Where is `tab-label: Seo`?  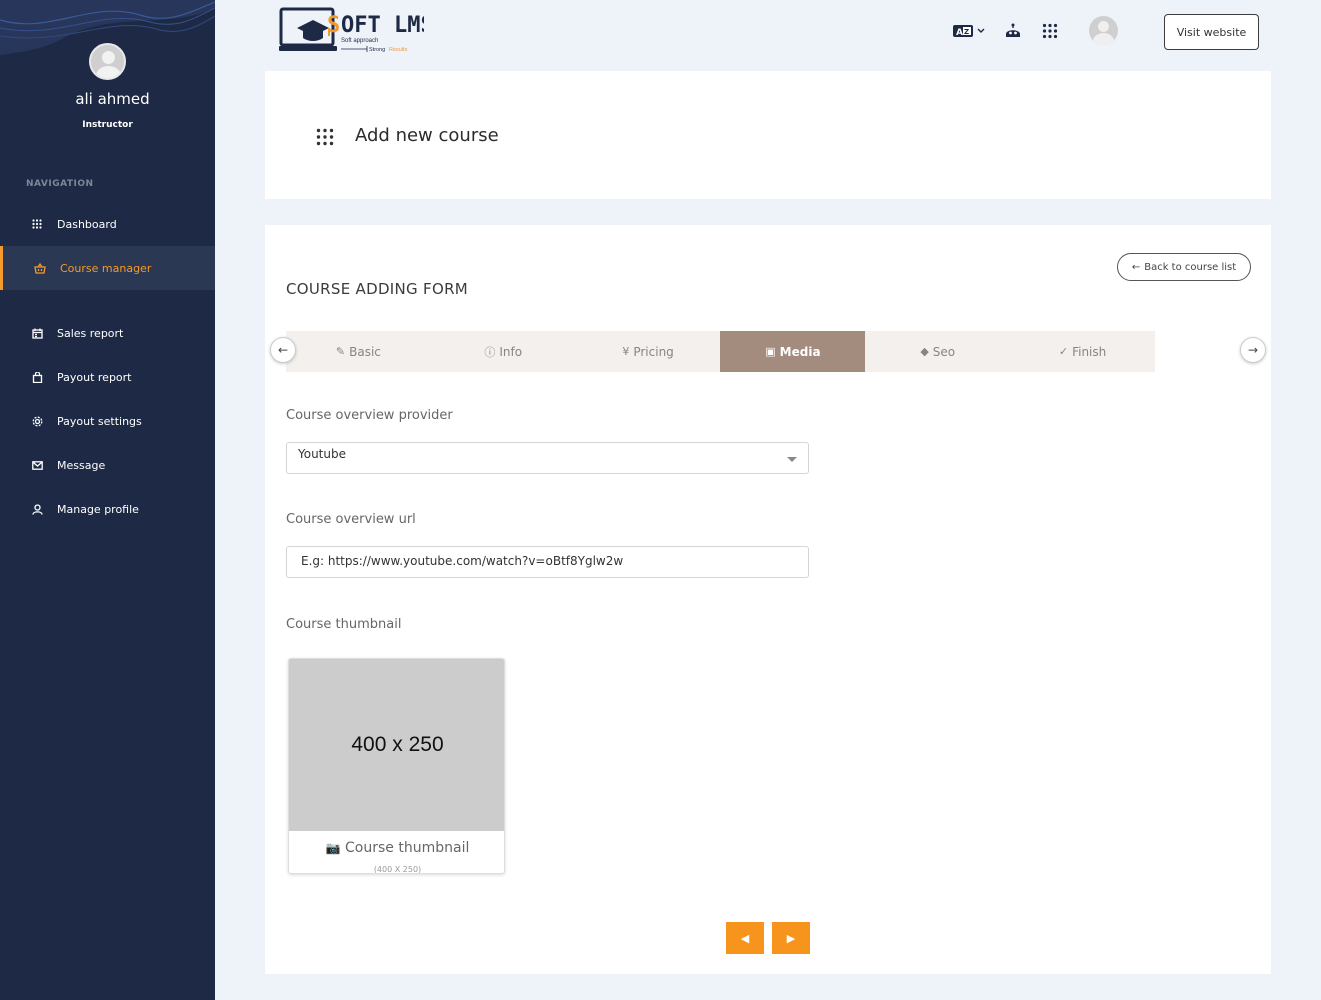
tab-label: Seo is located at coordinates (944, 351).